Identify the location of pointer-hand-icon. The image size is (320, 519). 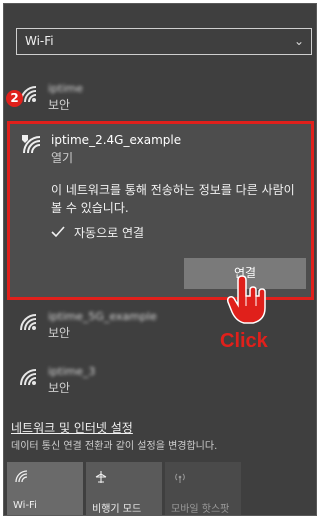
(246, 299).